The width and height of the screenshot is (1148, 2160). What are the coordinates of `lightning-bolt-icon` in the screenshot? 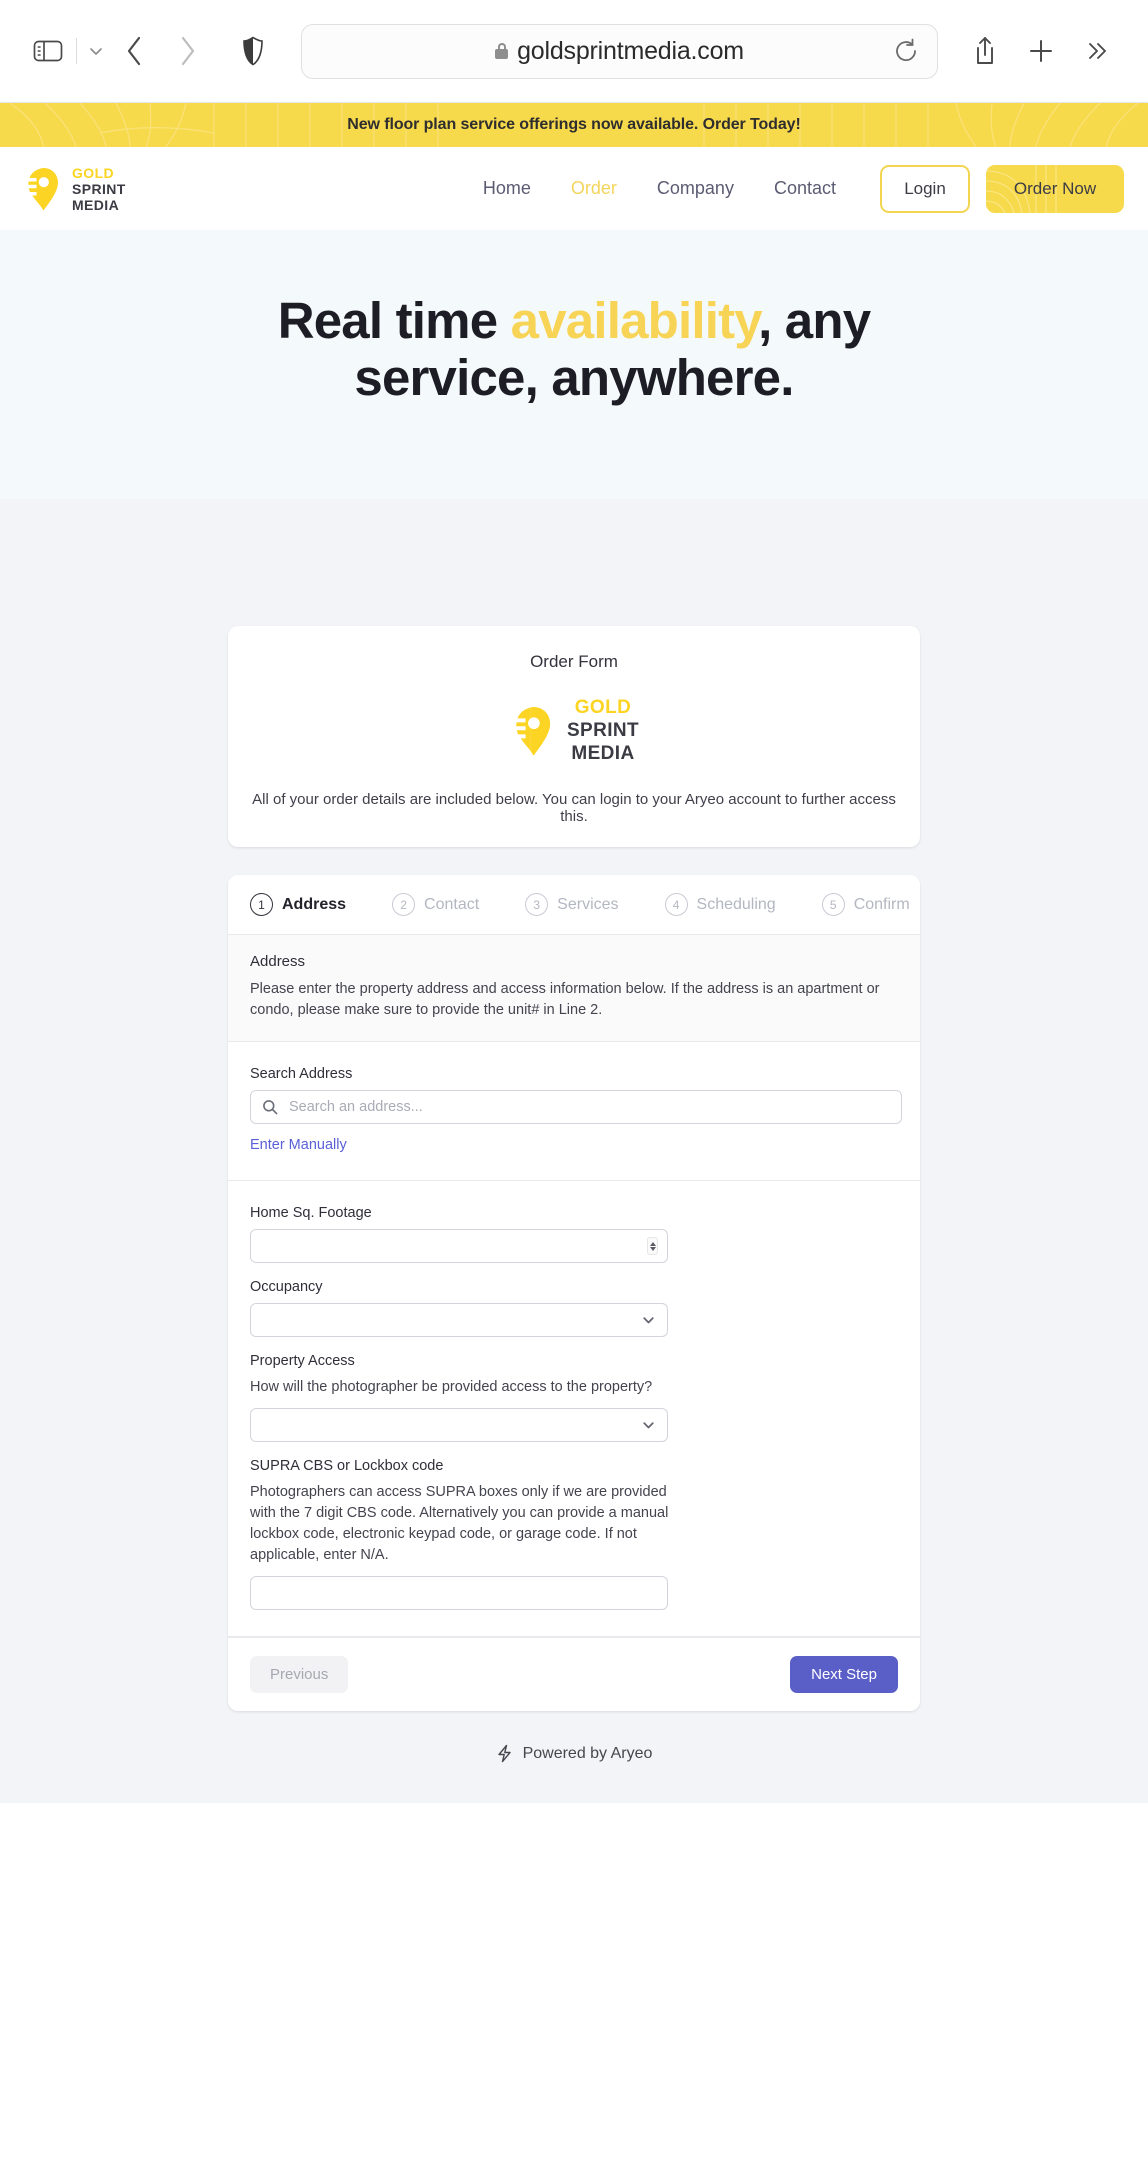 It's located at (504, 1753).